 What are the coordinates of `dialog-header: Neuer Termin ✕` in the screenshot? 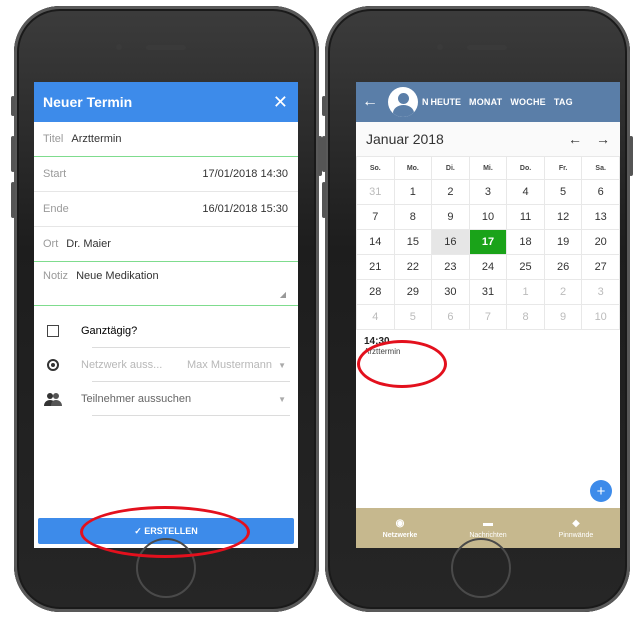 It's located at (166, 102).